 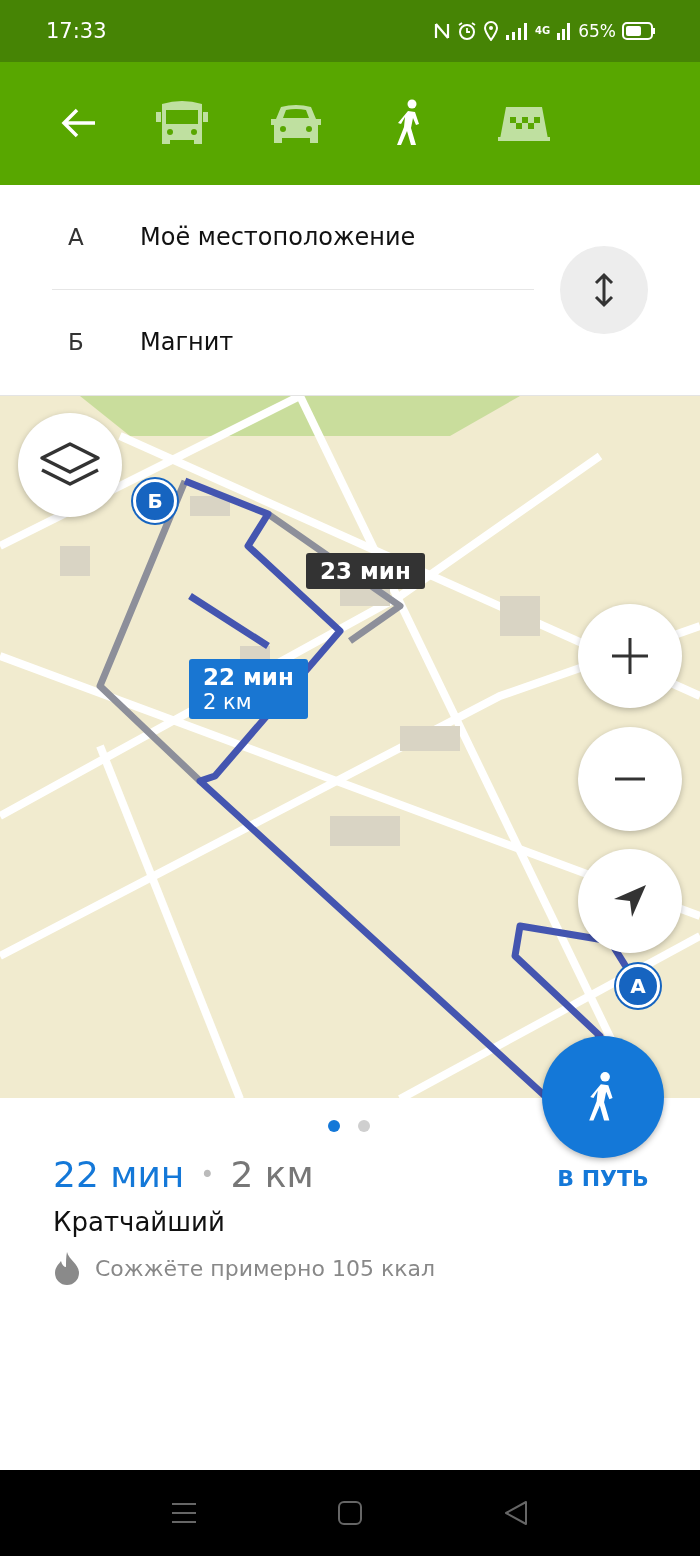 I want to click on status-time: 17:33, so click(x=76, y=30).